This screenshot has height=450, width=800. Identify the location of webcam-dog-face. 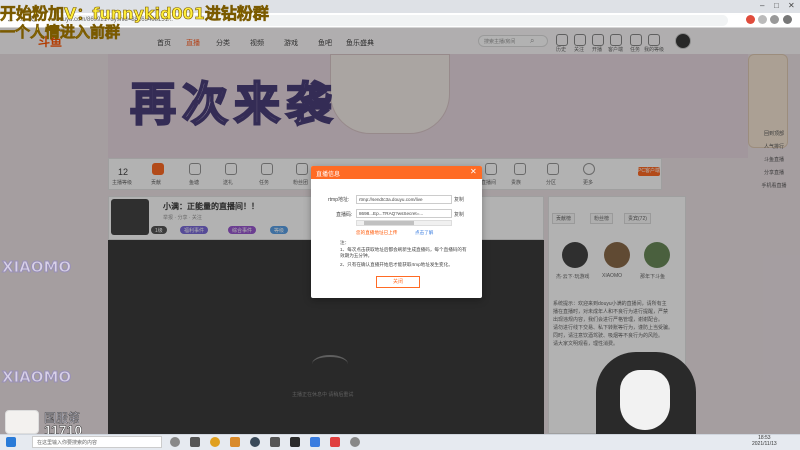
(645, 400).